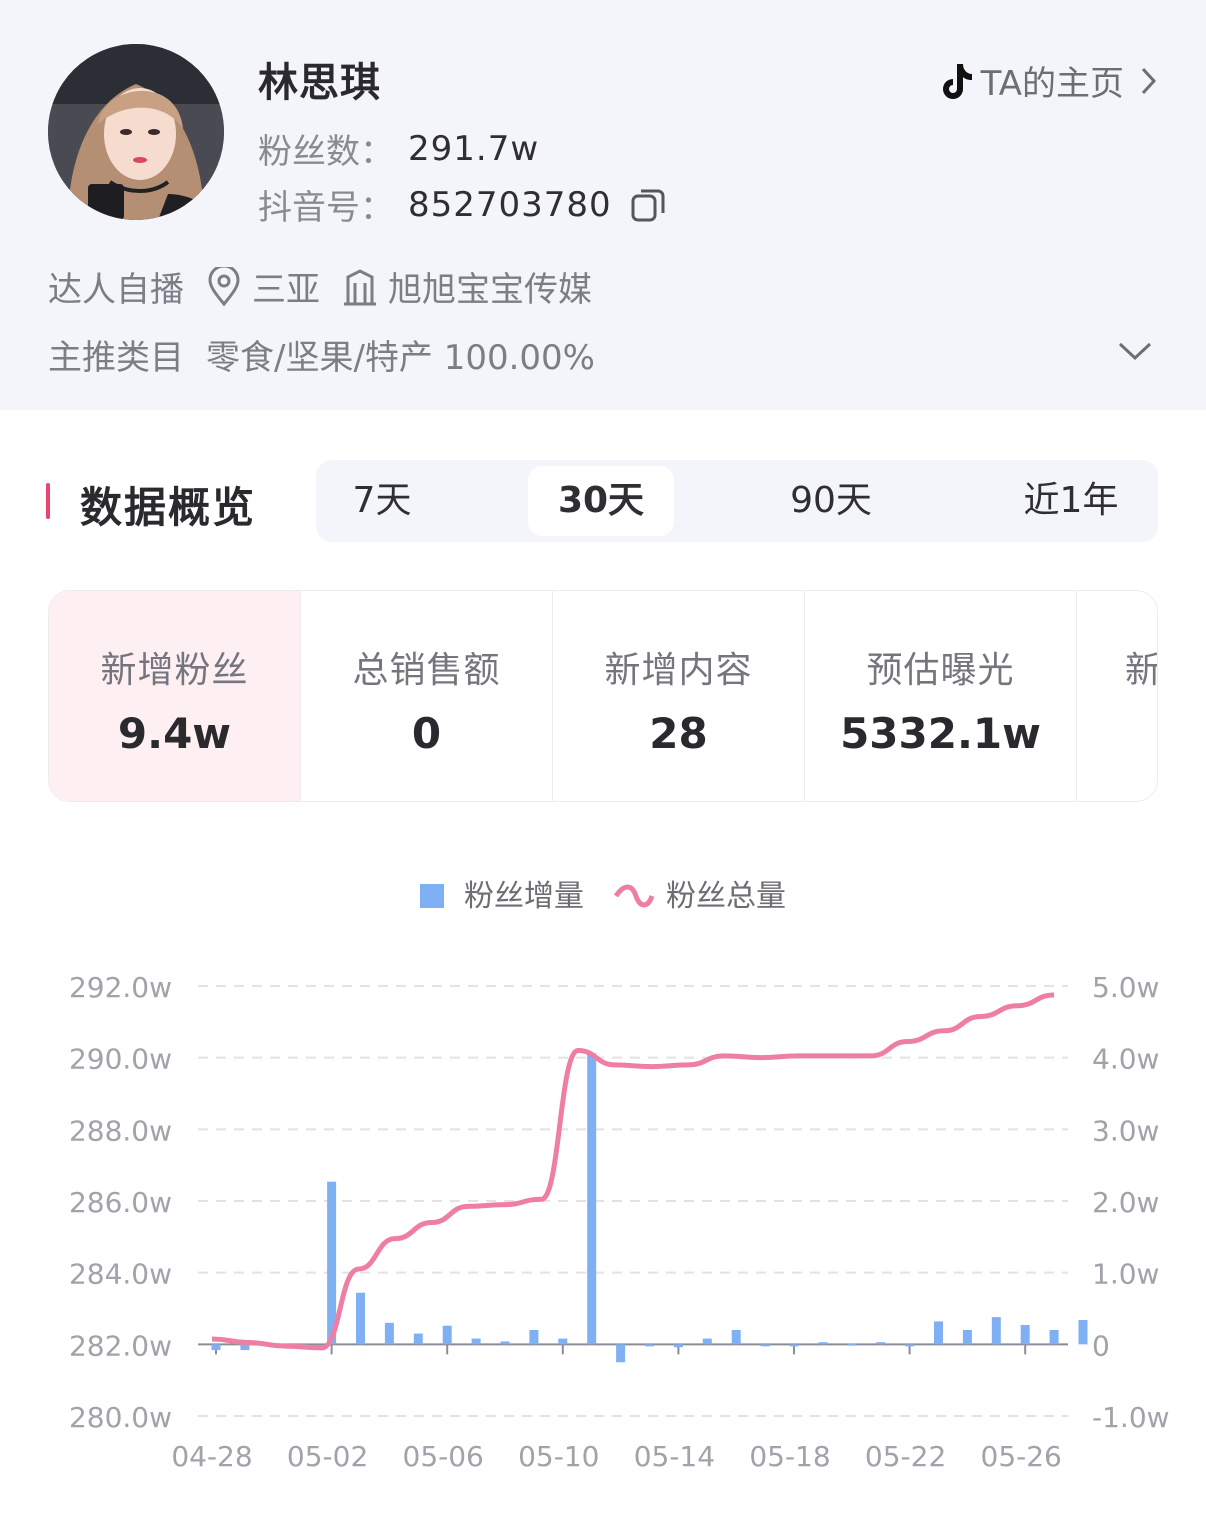  I want to click on metric-value: 28, so click(678, 733).